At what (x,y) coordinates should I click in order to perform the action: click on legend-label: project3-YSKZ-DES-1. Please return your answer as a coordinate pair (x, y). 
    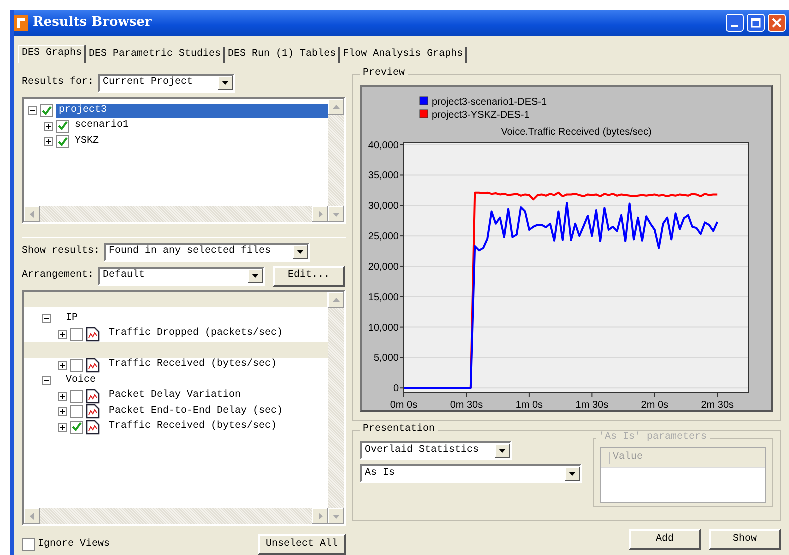
    Looking at the image, I should click on (481, 115).